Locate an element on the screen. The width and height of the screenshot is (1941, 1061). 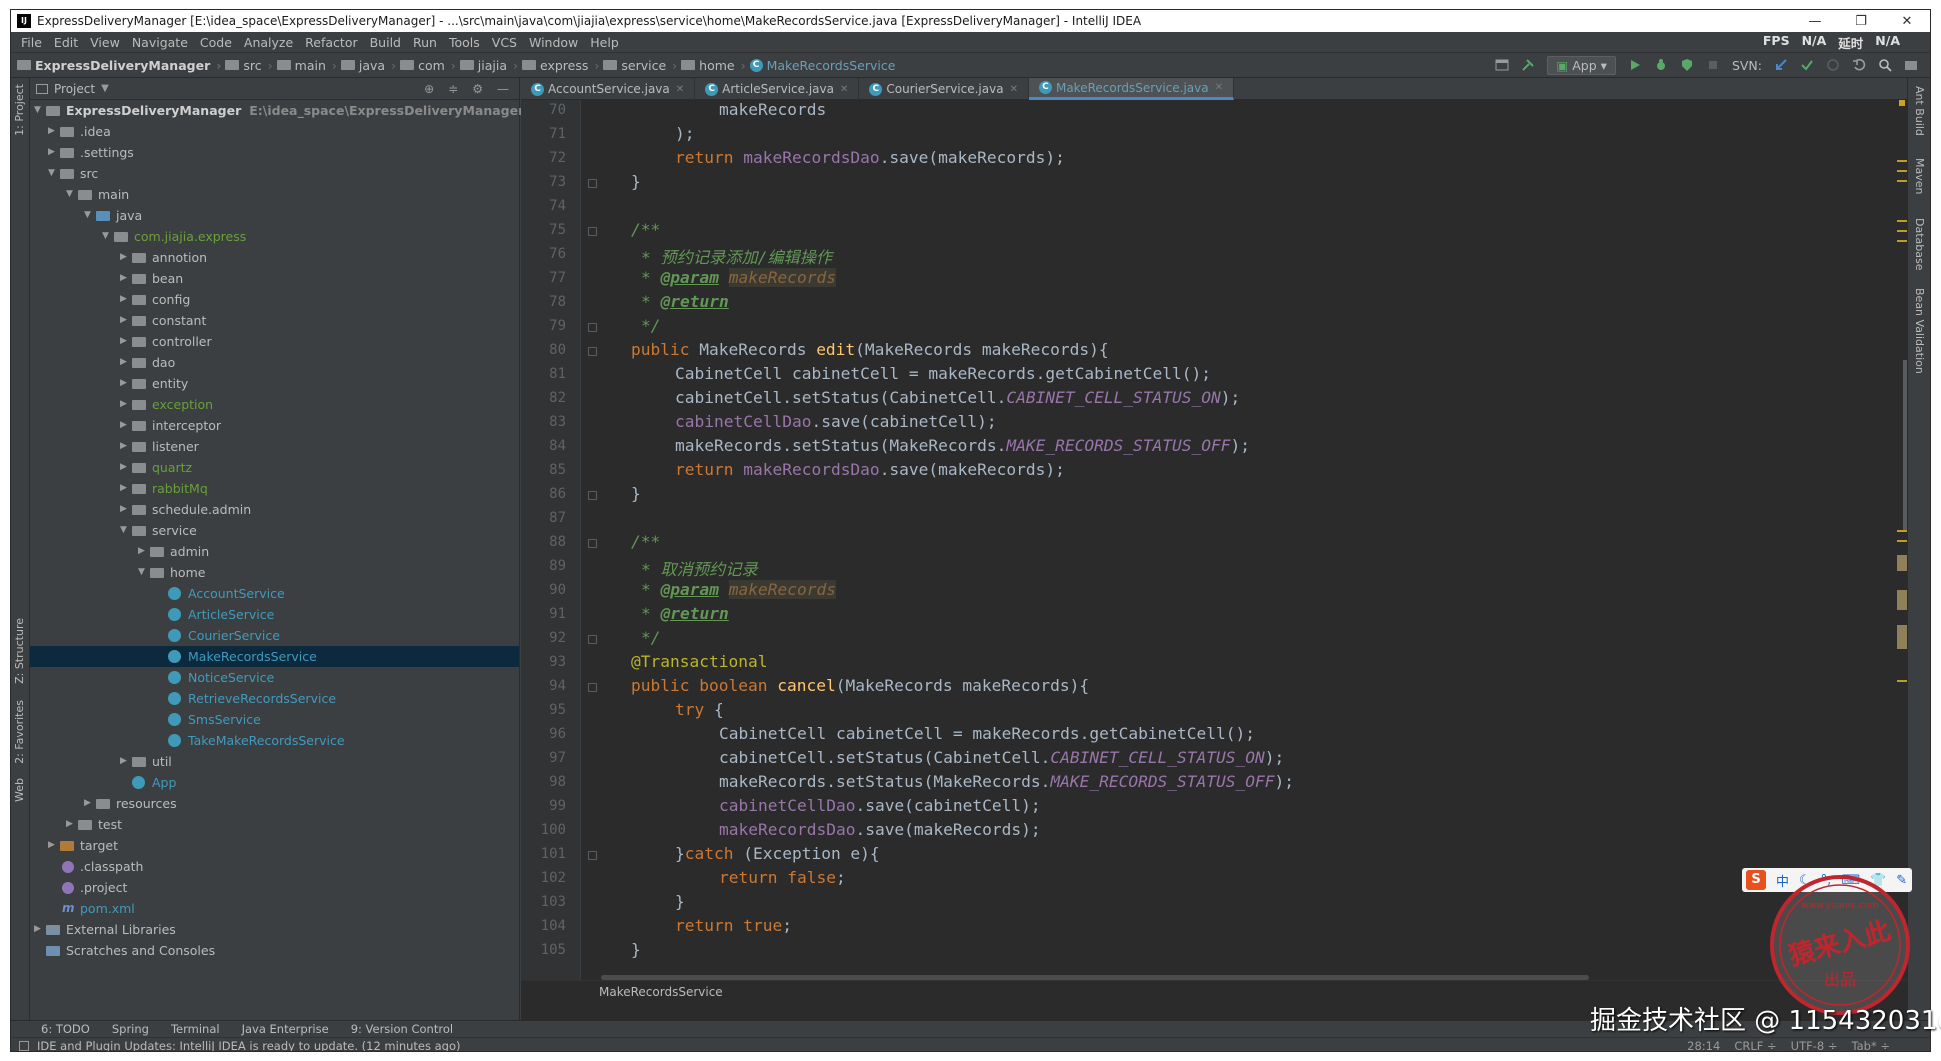
hide-panel-icon: — is located at coordinates (503, 89).